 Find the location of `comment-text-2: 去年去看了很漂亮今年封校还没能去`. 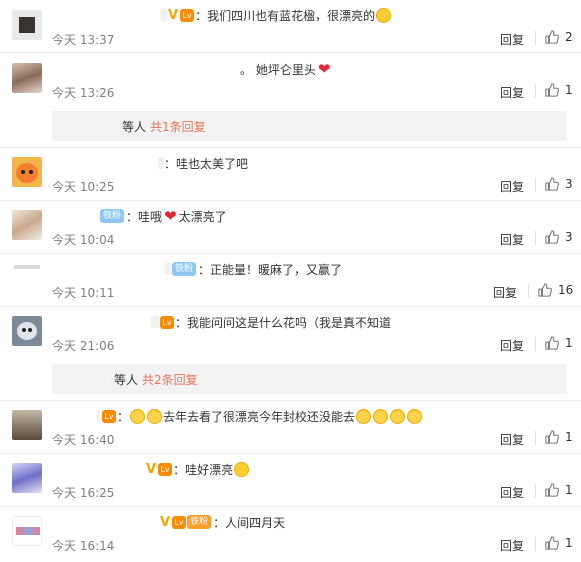

comment-text-2: 去年去看了很漂亮今年封校还没能去 is located at coordinates (259, 416).